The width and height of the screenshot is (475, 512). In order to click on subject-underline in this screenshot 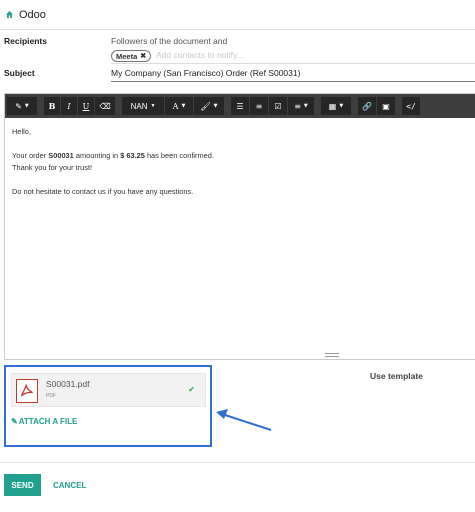, I will do `click(293, 81)`.